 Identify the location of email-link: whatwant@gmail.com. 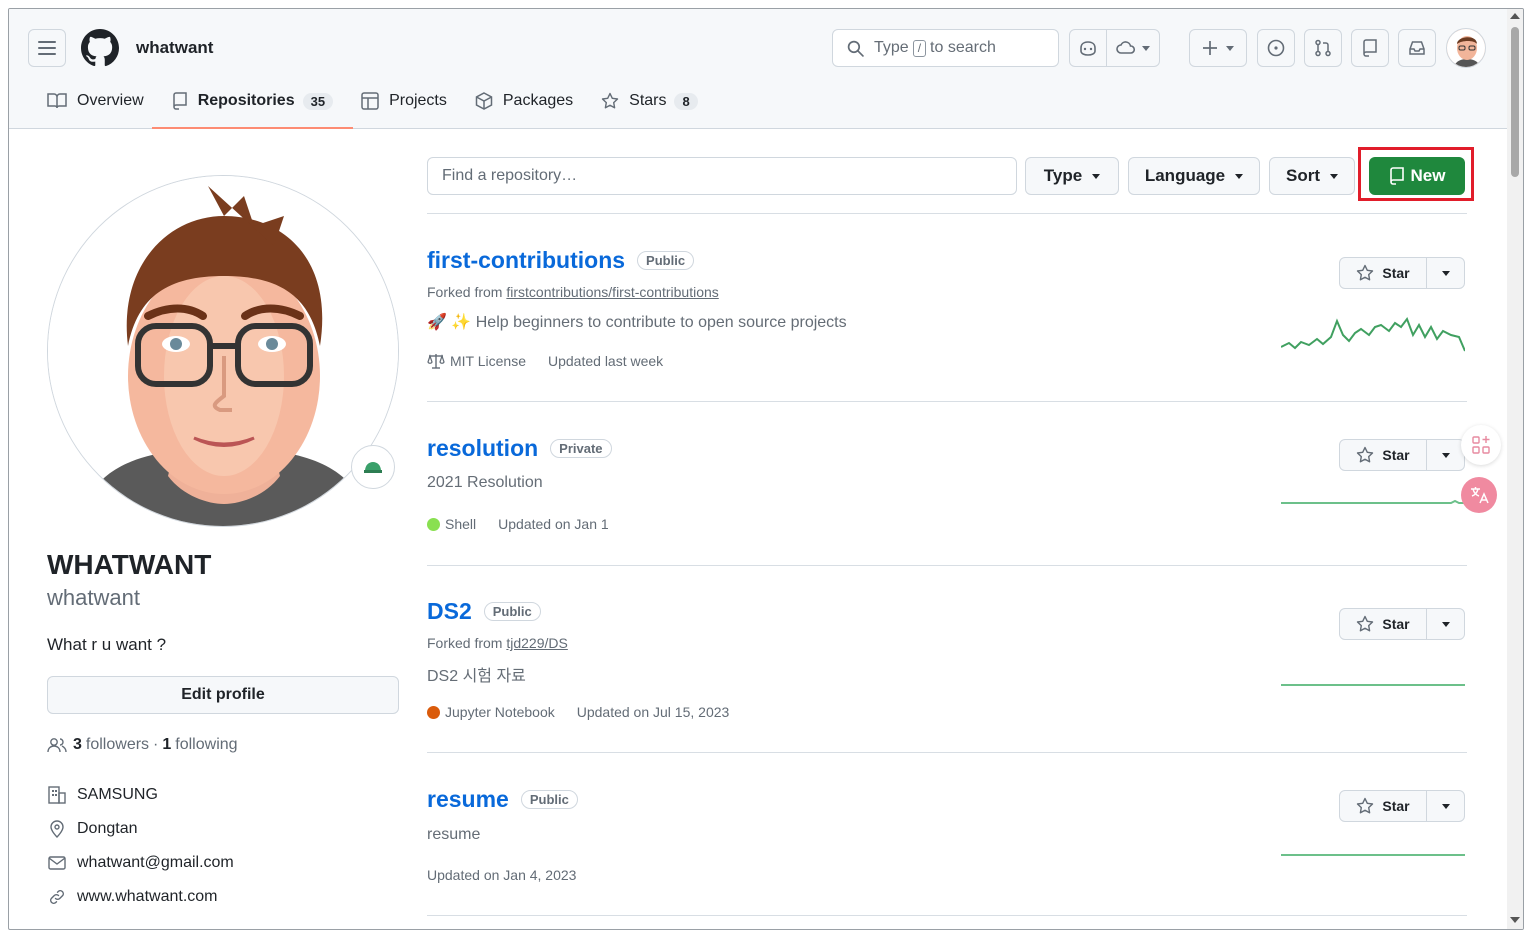
(155, 863).